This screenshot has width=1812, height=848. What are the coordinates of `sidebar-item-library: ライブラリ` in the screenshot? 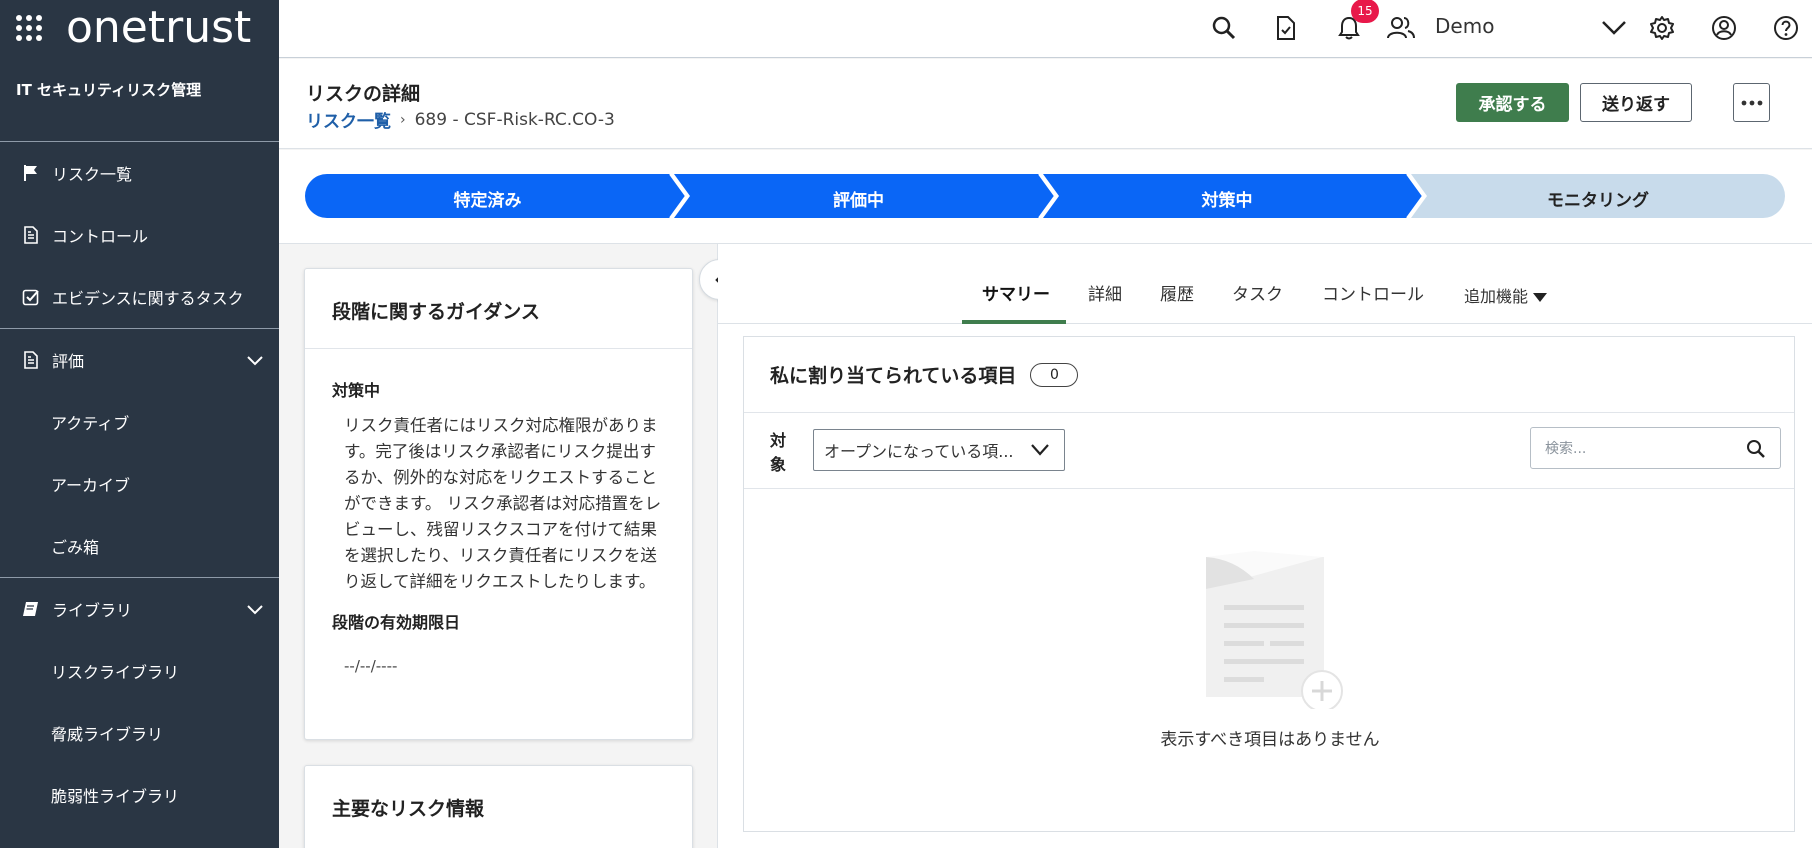 It's located at (139, 609).